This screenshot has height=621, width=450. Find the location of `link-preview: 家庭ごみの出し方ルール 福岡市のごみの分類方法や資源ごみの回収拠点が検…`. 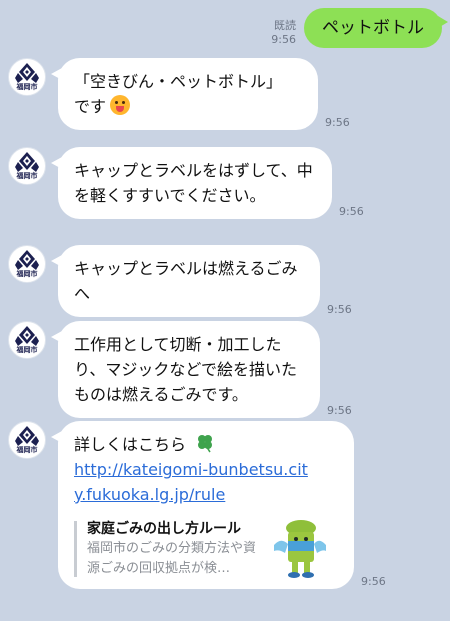

link-preview: 家庭ごみの出し方ルール 福岡市のごみの分類方法や資源ごみの回収拠点が検… is located at coordinates (206, 549).